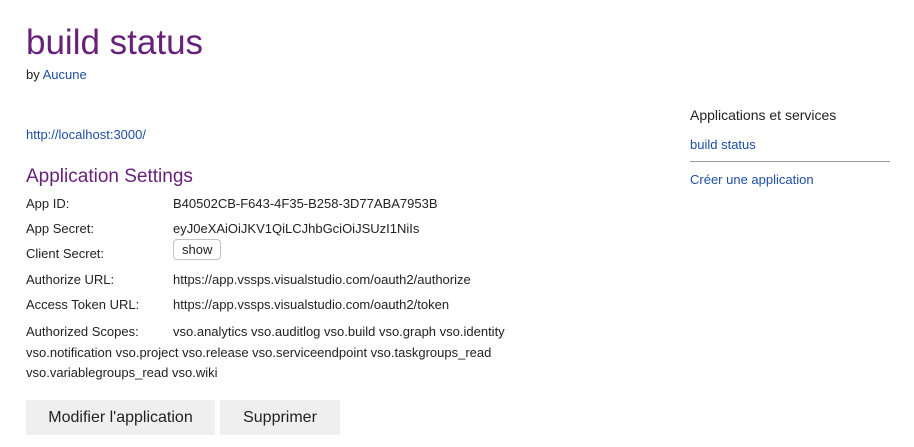 This screenshot has width=914, height=447. What do you see at coordinates (763, 115) in the screenshot?
I see `sidebar-title: Applications et services` at bounding box center [763, 115].